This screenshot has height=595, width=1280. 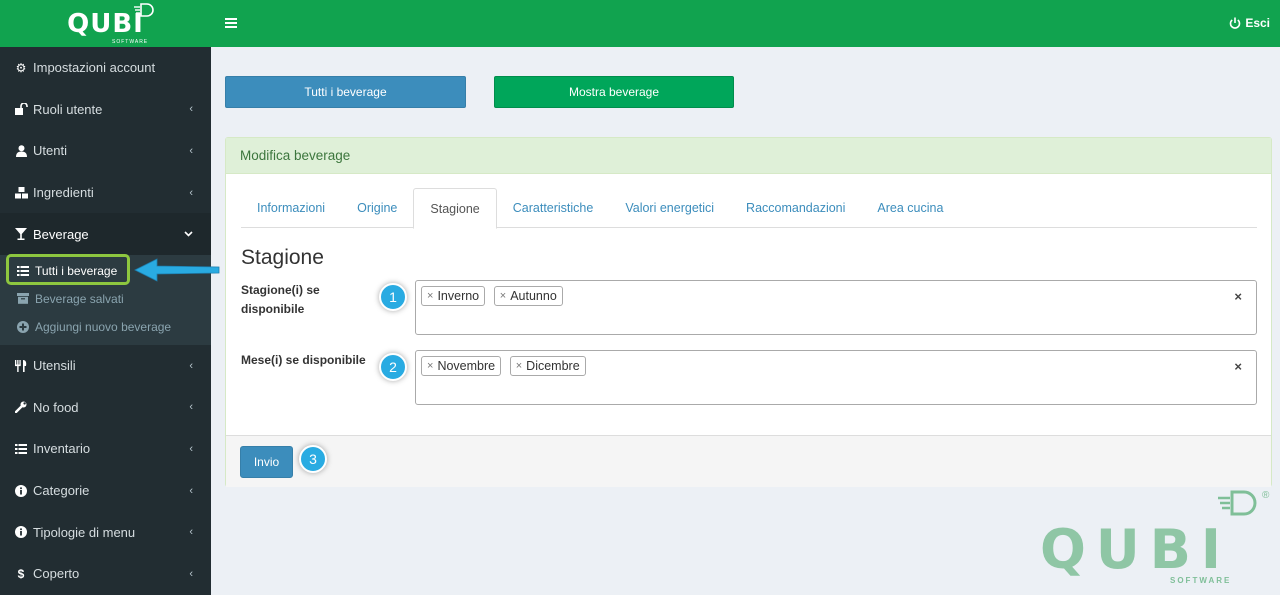 What do you see at coordinates (748, 156) in the screenshot?
I see `panel-title: Modifica beverage` at bounding box center [748, 156].